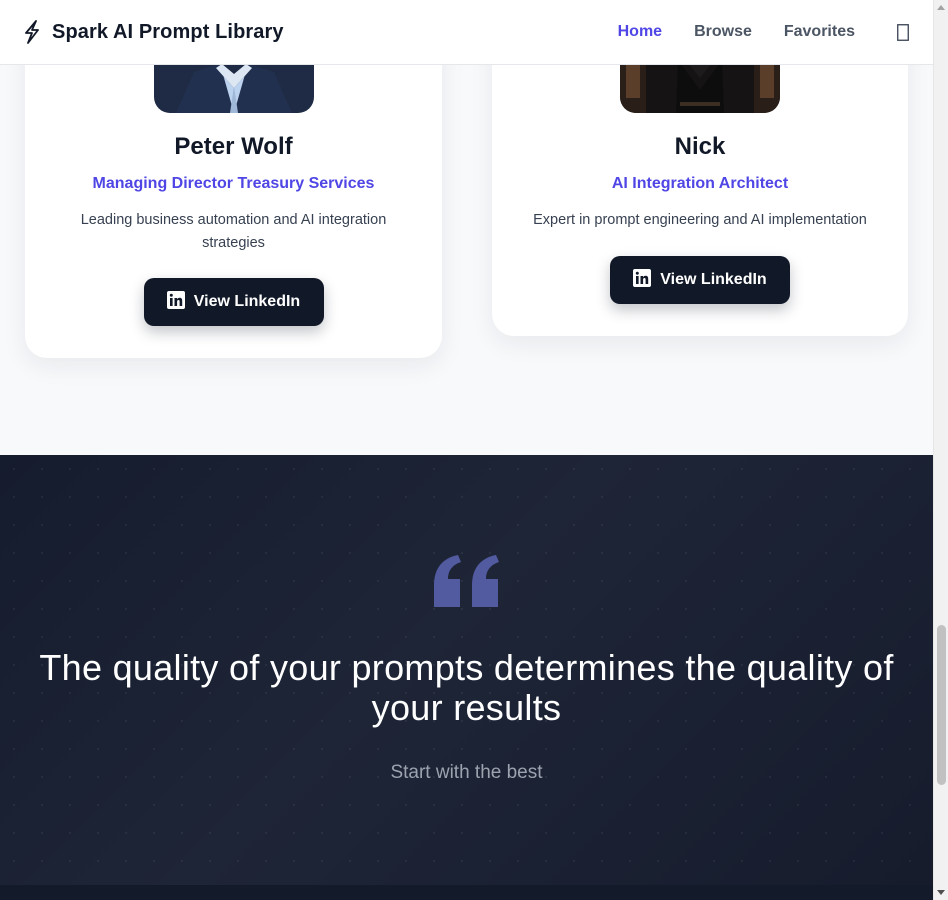 This screenshot has height=900, width=948. I want to click on member-role: AI Integration Architect, so click(700, 183).